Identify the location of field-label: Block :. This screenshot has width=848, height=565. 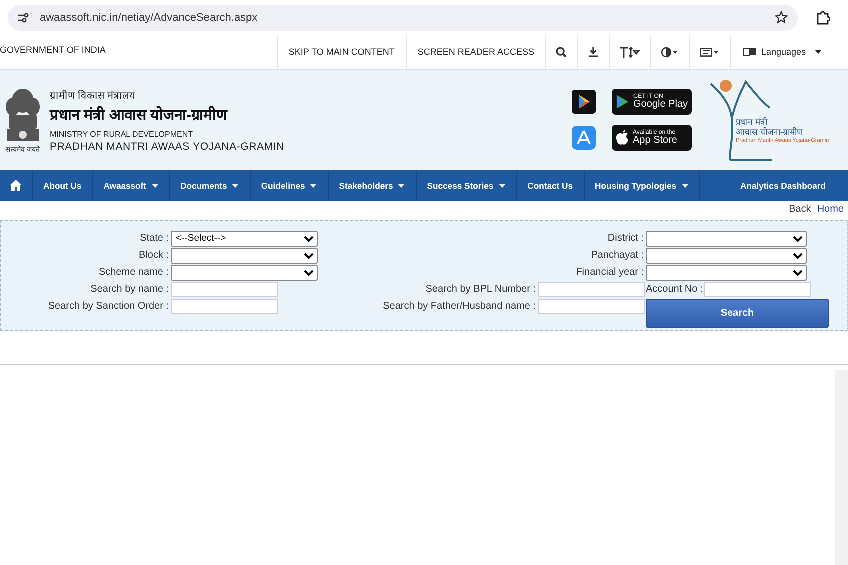
(154, 255).